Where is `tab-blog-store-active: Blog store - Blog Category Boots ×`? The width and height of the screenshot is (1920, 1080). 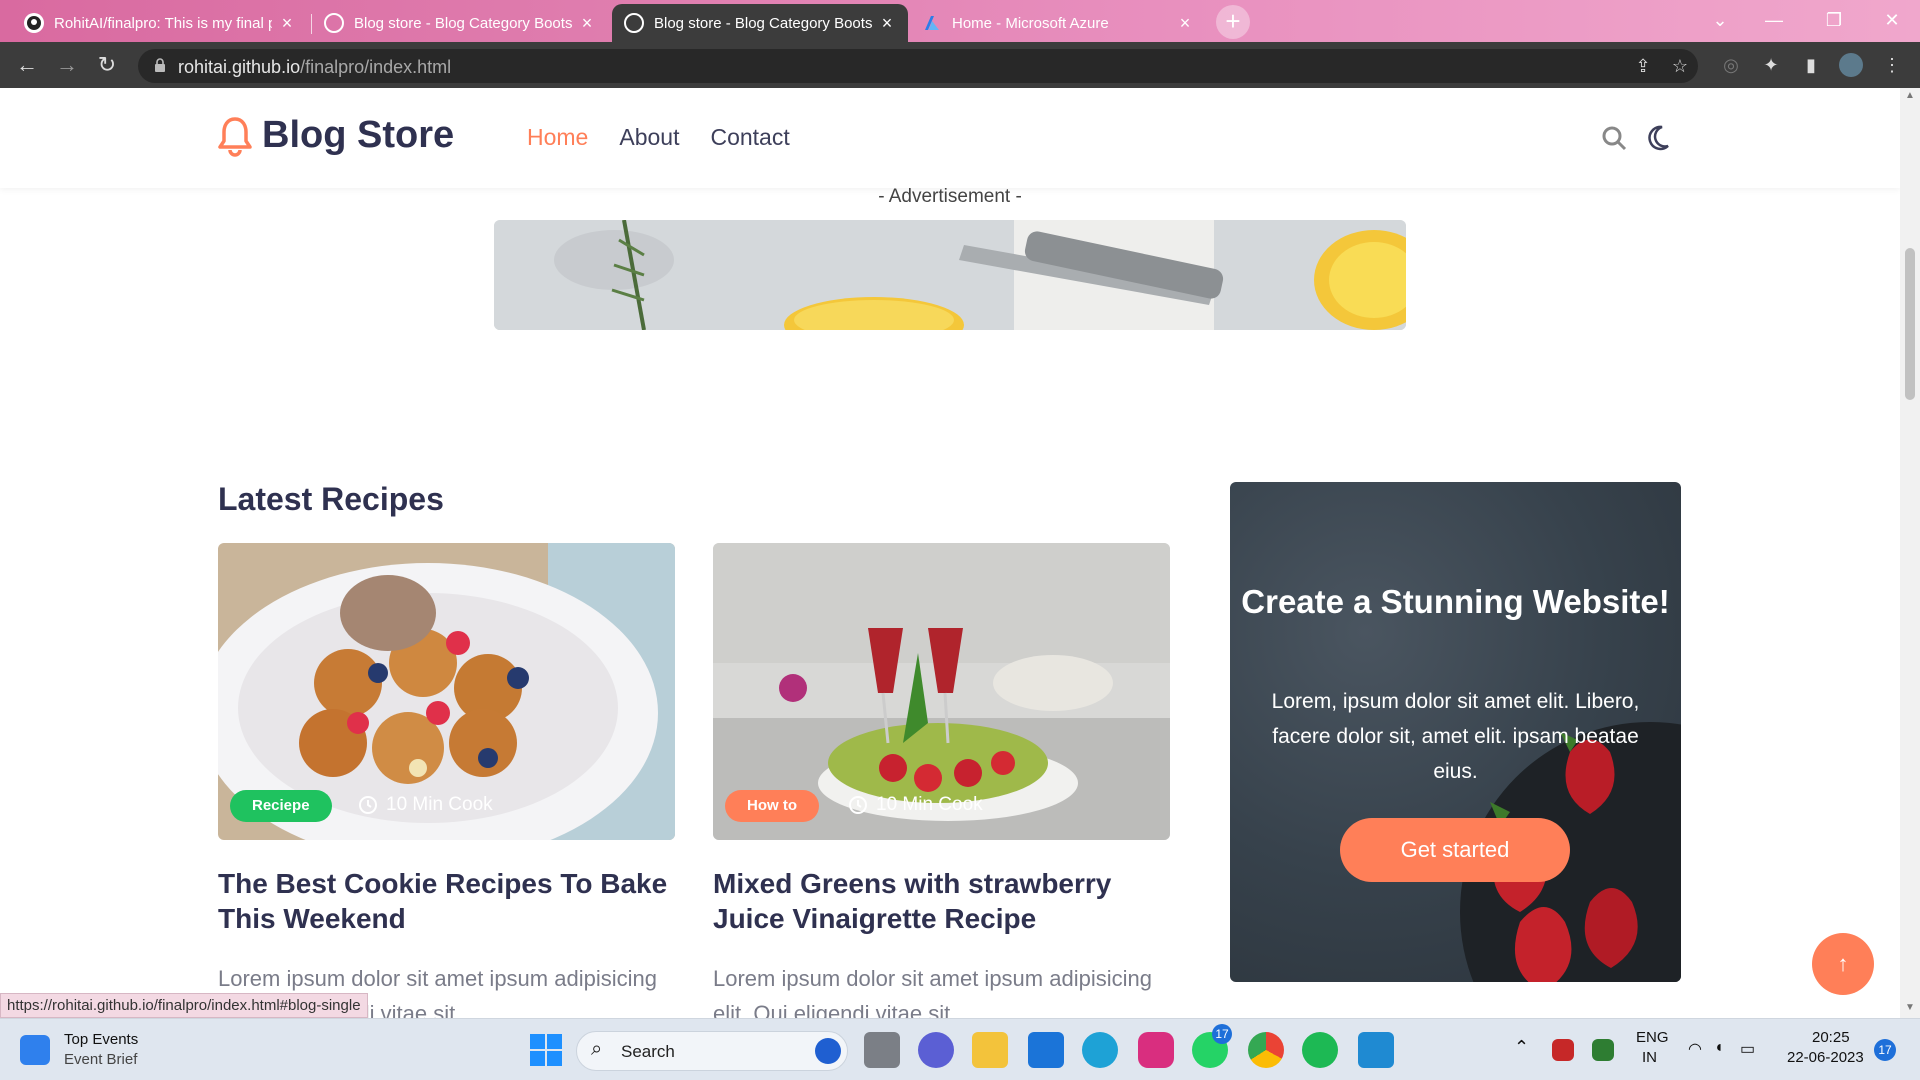
tab-blog-store-active: Blog store - Blog Category Boots × is located at coordinates (760, 23).